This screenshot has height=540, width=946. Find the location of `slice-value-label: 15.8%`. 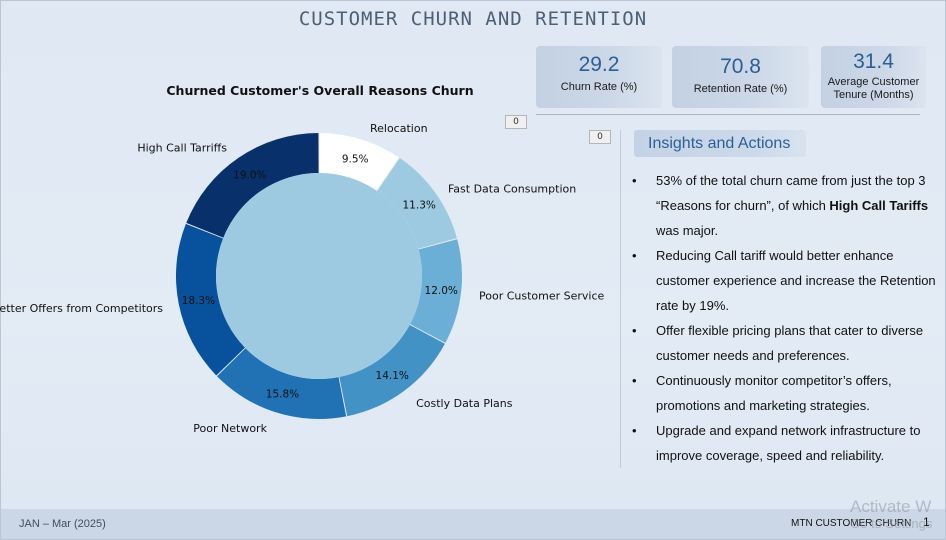

slice-value-label: 15.8% is located at coordinates (282, 394).